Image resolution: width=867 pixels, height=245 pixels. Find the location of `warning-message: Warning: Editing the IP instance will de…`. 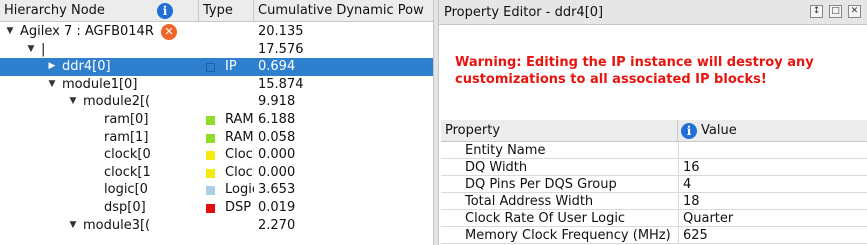

warning-message: Warning: Editing the IP instance will de… is located at coordinates (634, 71).